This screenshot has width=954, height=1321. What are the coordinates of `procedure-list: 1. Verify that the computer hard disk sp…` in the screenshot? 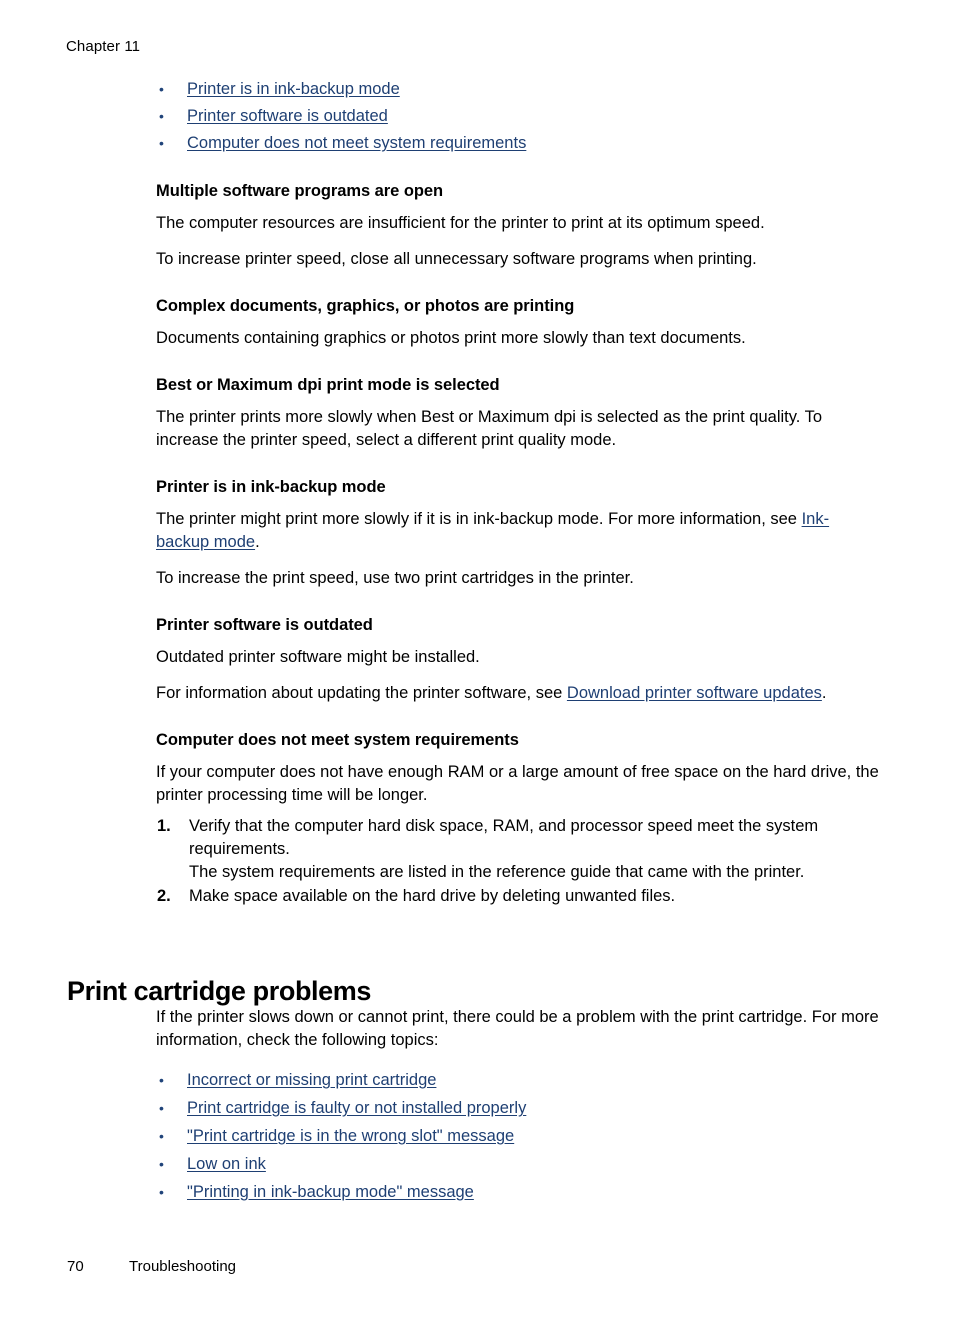 It's located at (519, 861).